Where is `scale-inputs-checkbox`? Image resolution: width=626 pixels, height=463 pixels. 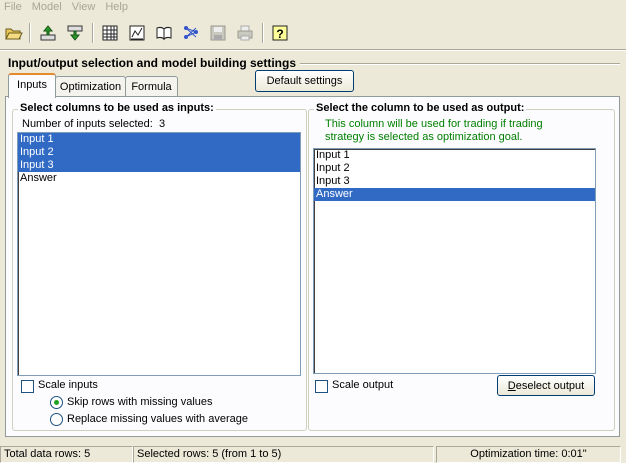
scale-inputs-checkbox is located at coordinates (27, 386).